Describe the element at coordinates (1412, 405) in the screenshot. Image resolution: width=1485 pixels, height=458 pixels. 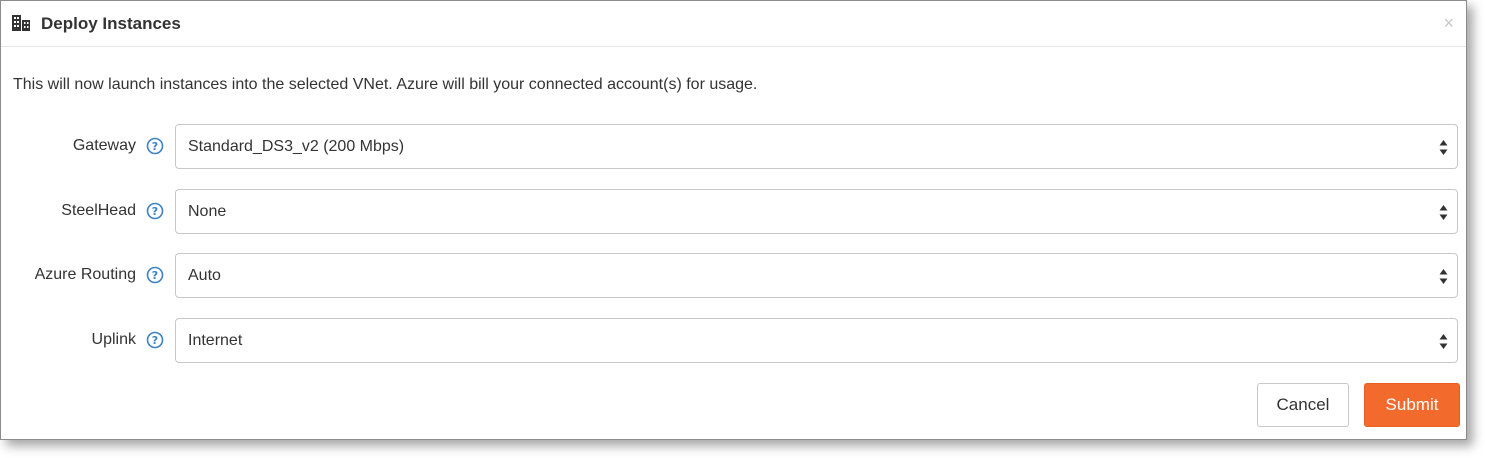
I see `submit-button: Submit` at that location.